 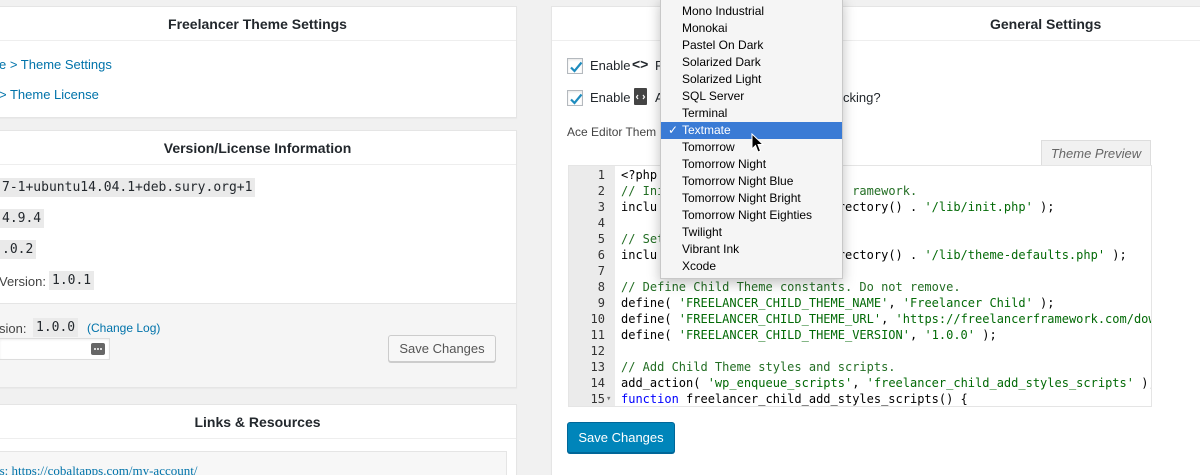 I want to click on line-number: 1, so click(x=601, y=175).